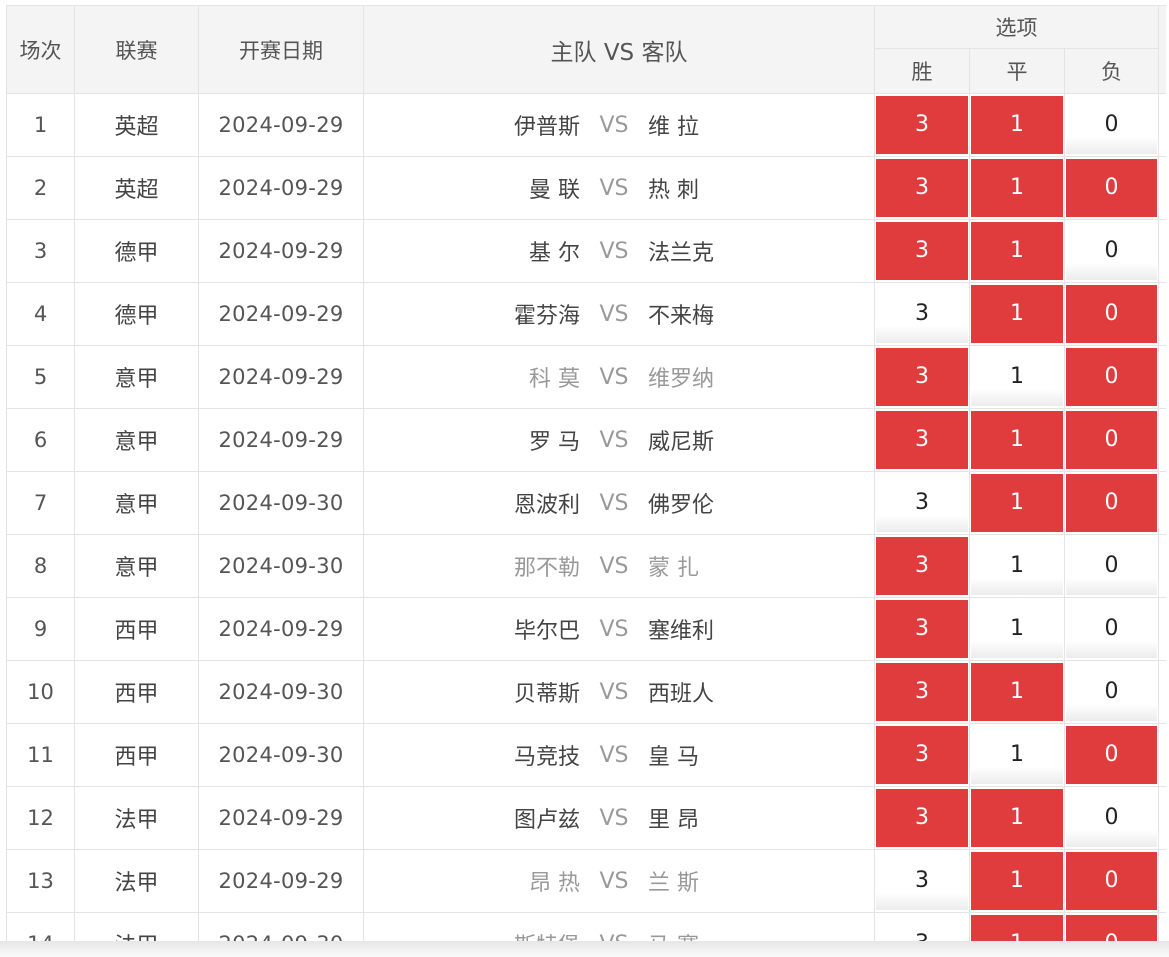 This screenshot has height=957, width=1169. Describe the element at coordinates (619, 881) in the screenshot. I see `match-teams: 昂 热 VS 兰 斯` at that location.